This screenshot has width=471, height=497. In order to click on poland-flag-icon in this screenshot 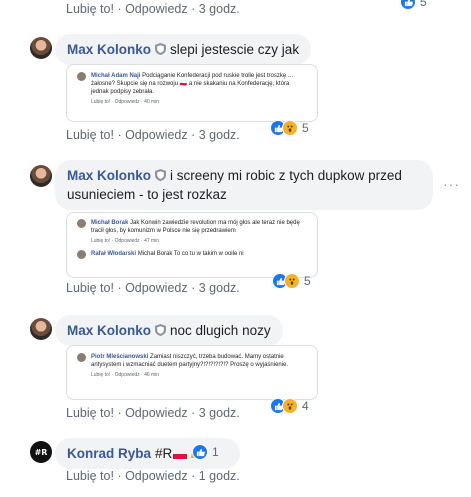, I will do `click(180, 454)`.